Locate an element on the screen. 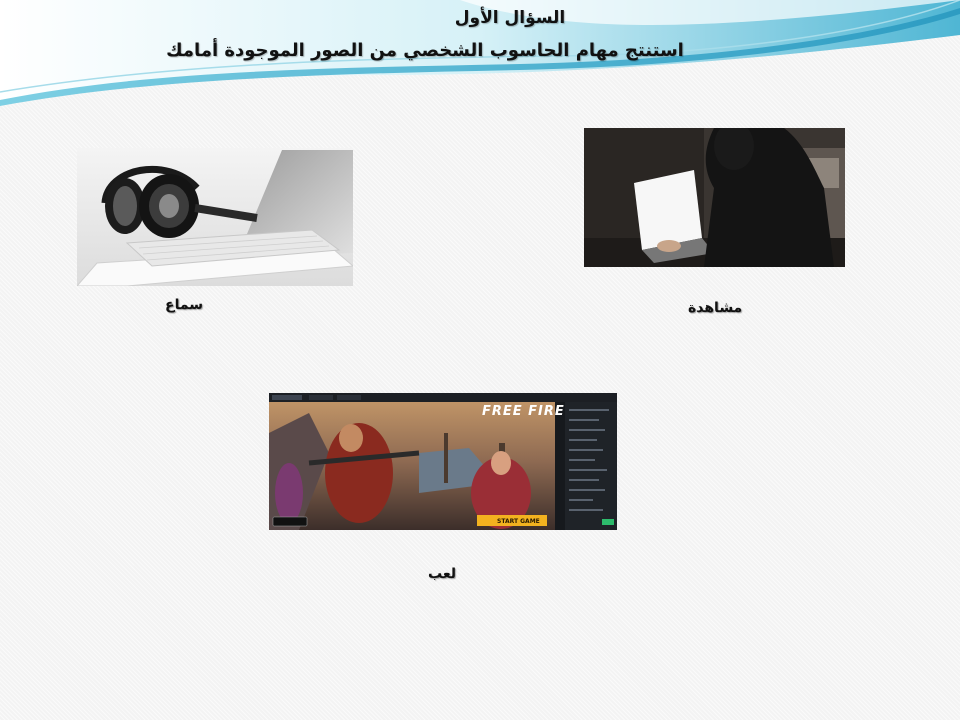 This screenshot has height=720, width=960. caption-playing: لعب is located at coordinates (442, 574).